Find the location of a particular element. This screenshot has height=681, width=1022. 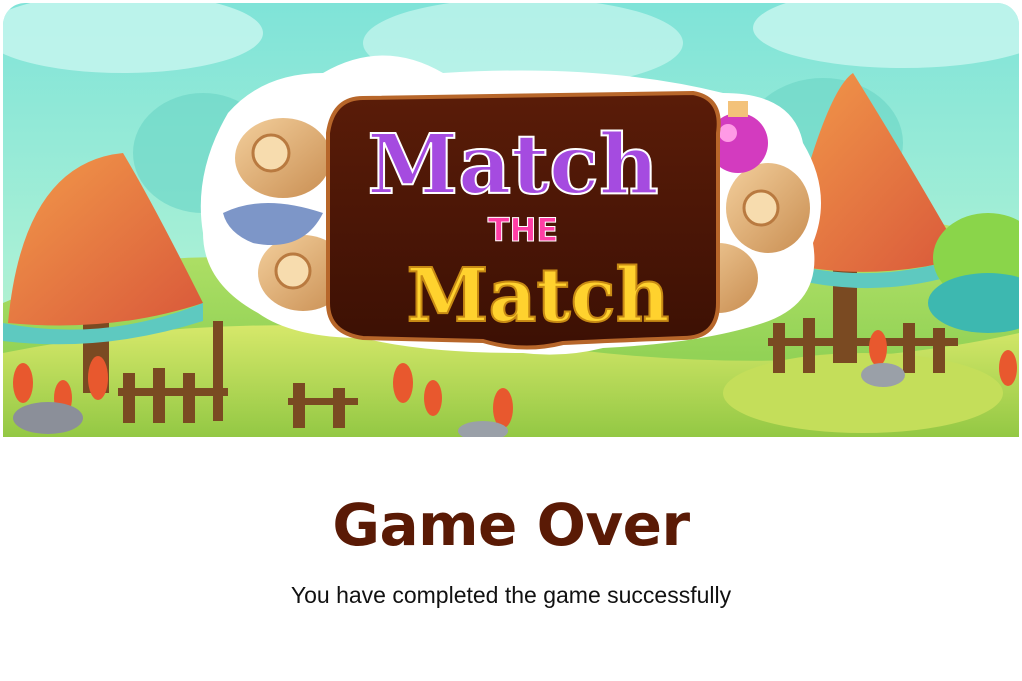

completion-message: You have completed the game successfully is located at coordinates (511, 595).